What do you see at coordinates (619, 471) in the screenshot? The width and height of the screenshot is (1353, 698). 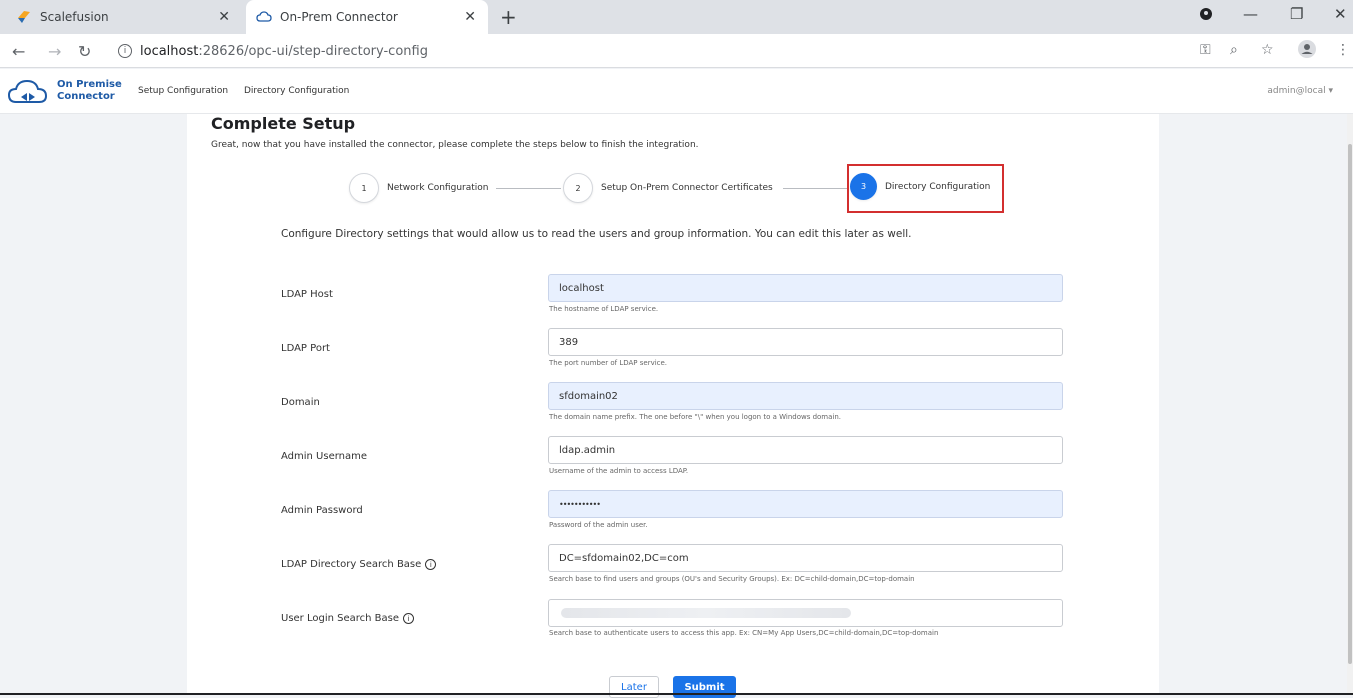 I see `admin-username-help: Username of the admin to access LDAP.` at bounding box center [619, 471].